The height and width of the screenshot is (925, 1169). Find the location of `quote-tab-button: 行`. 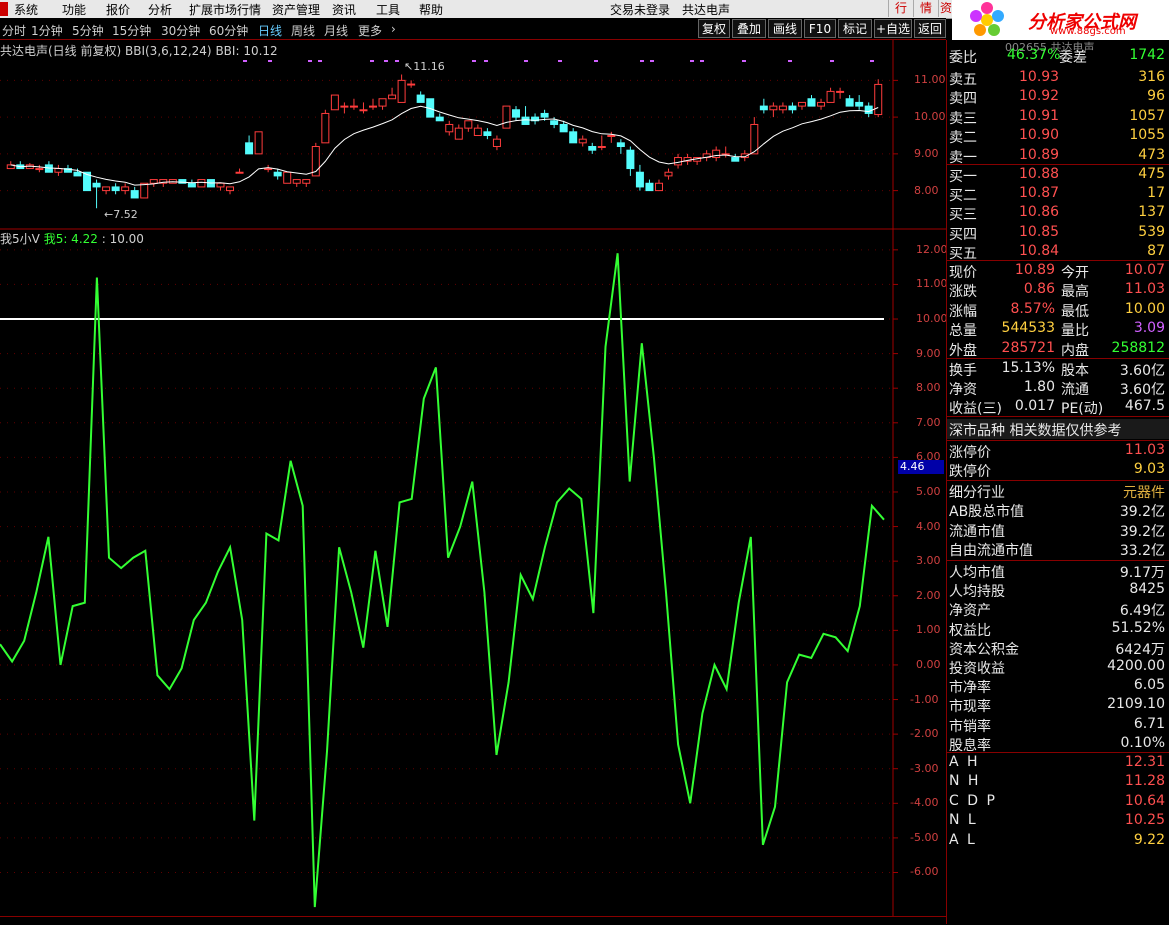

quote-tab-button: 行 is located at coordinates (900, 8).